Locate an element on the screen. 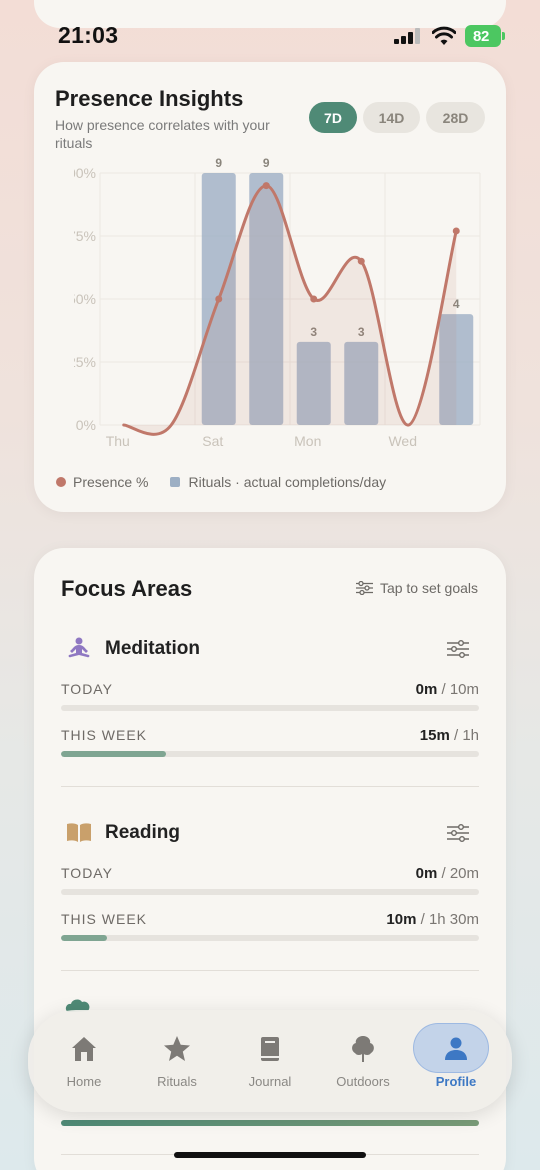  profile-icon is located at coordinates (456, 1048).